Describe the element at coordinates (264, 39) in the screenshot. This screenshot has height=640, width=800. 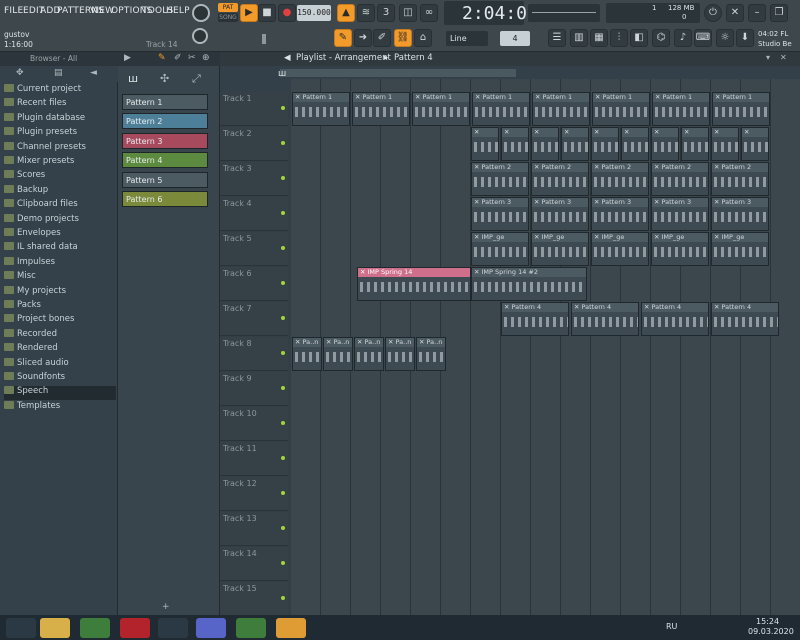
I see `pitch-slider` at that location.